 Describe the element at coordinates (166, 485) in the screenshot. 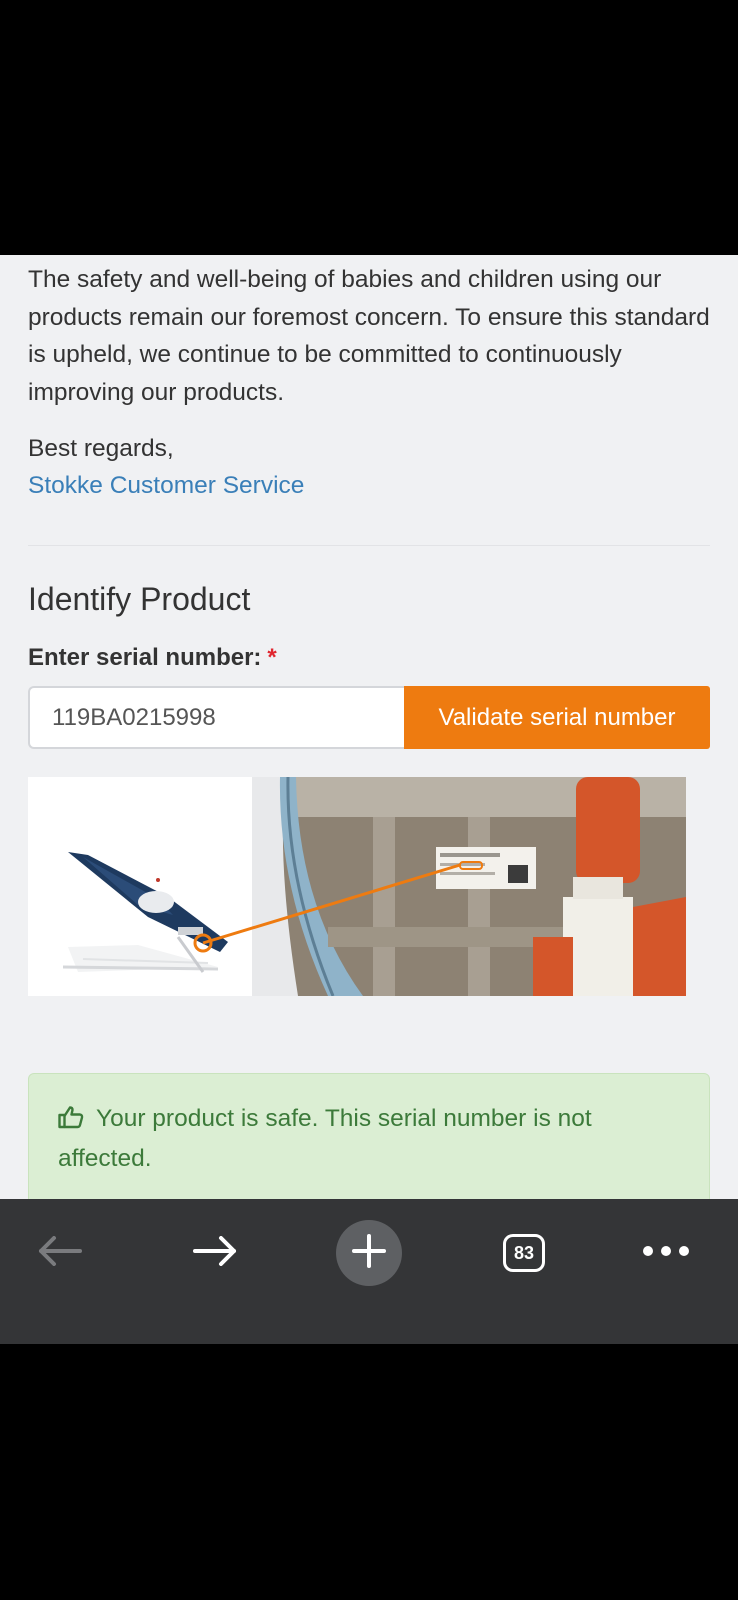

I see `signature-link: Stokke Customer Service` at that location.